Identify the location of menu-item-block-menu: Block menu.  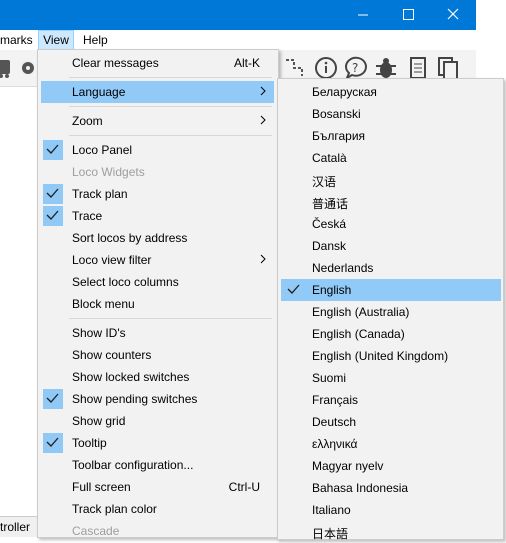
(157, 304).